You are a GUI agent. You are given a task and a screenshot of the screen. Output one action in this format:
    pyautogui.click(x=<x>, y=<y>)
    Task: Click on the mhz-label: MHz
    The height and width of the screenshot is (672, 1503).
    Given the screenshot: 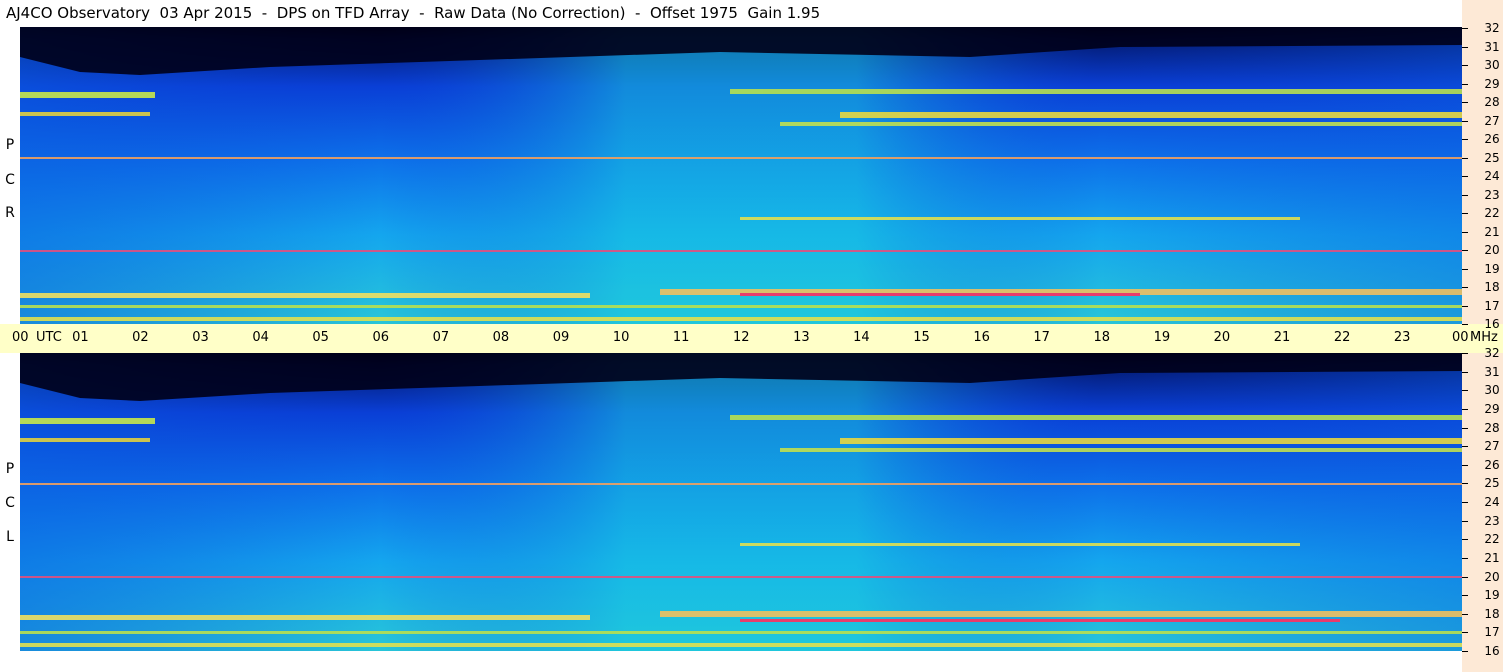 What is the action you would take?
    pyautogui.click(x=1484, y=337)
    